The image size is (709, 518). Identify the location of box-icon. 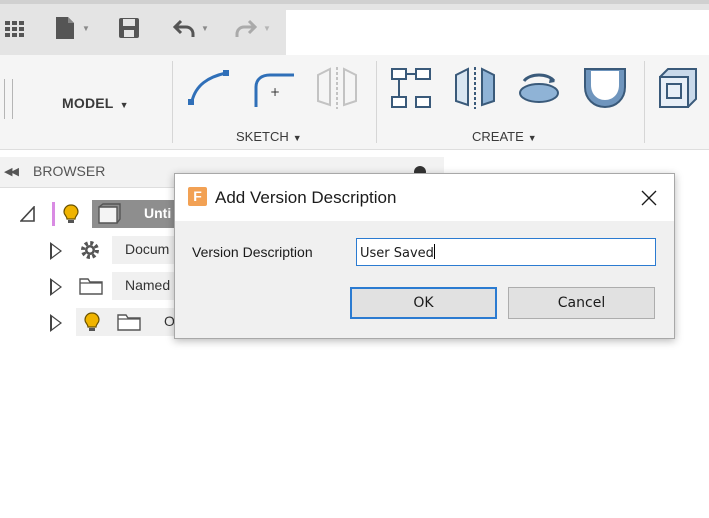
(678, 88).